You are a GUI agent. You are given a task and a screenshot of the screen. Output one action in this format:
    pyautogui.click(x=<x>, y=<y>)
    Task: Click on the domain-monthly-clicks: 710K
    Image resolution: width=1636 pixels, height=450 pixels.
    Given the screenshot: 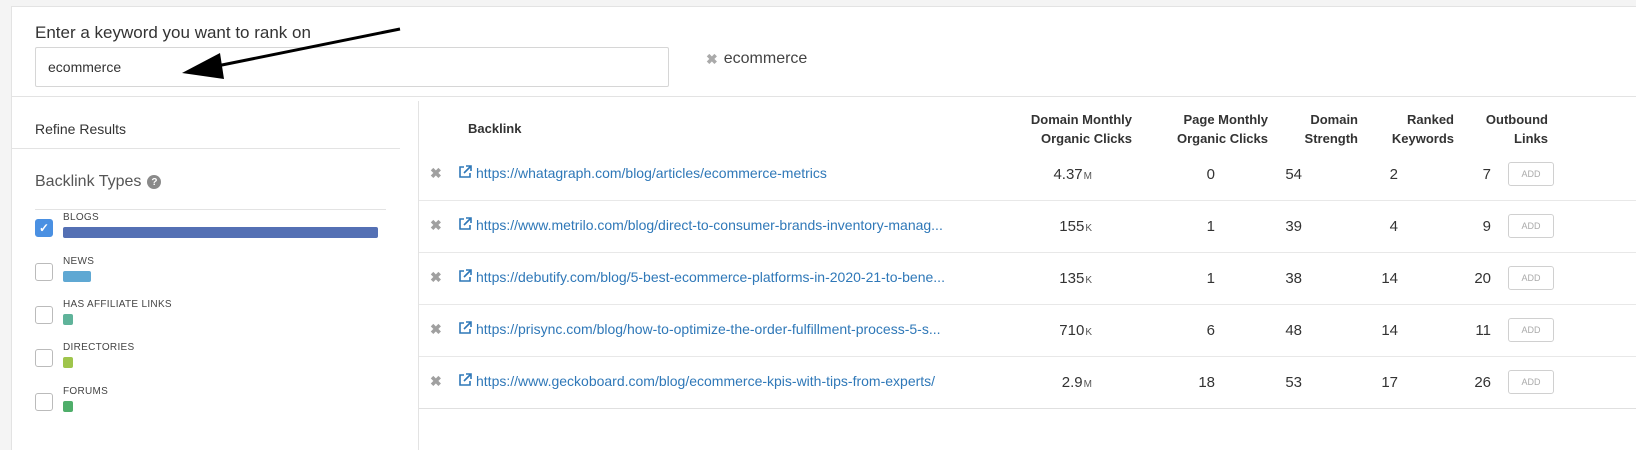 What is the action you would take?
    pyautogui.click(x=1042, y=330)
    